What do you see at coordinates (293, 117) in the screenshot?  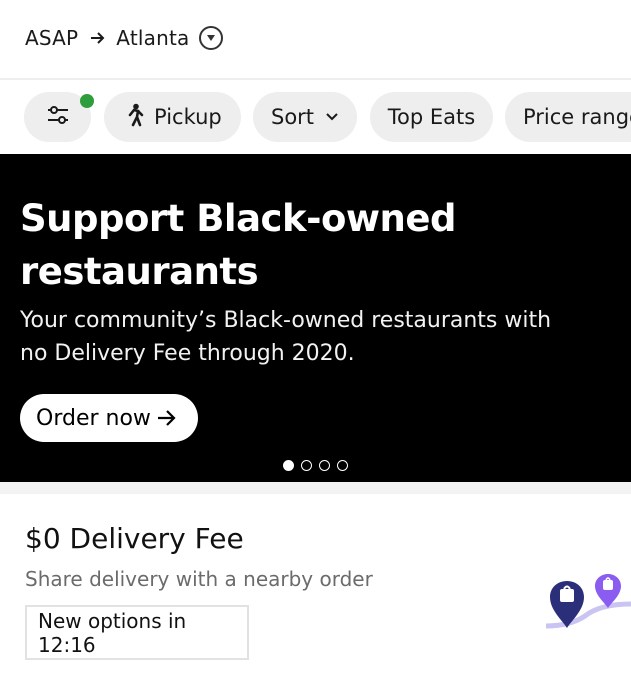 I see `sort-label: Sort` at bounding box center [293, 117].